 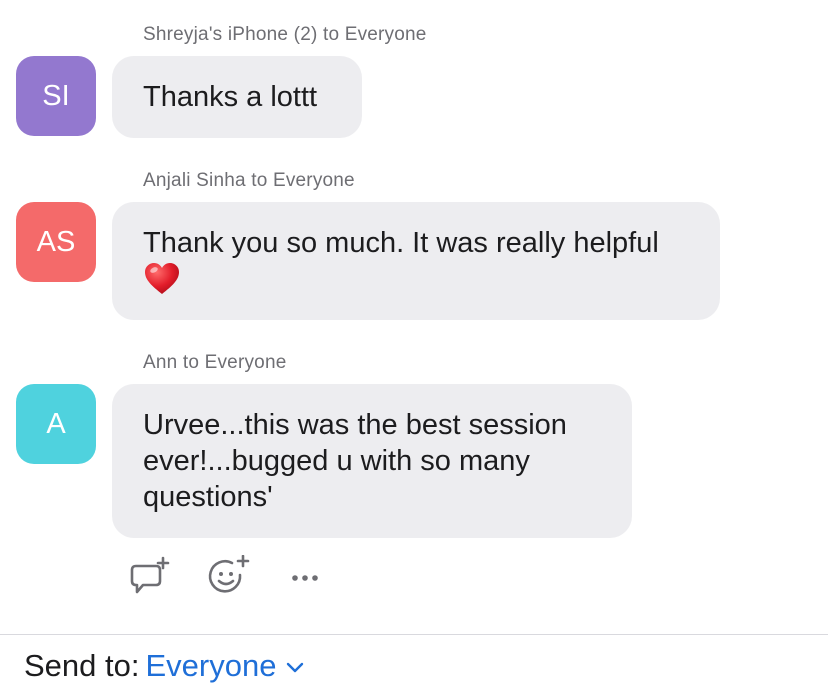 I want to click on heart-icon, so click(x=162, y=278).